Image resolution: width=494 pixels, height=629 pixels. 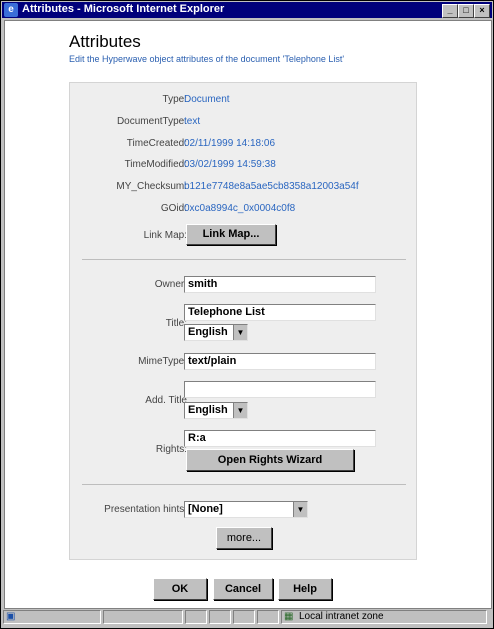 I want to click on window-title: Attributes - Microsoft Internet Explorer, so click(x=123, y=9).